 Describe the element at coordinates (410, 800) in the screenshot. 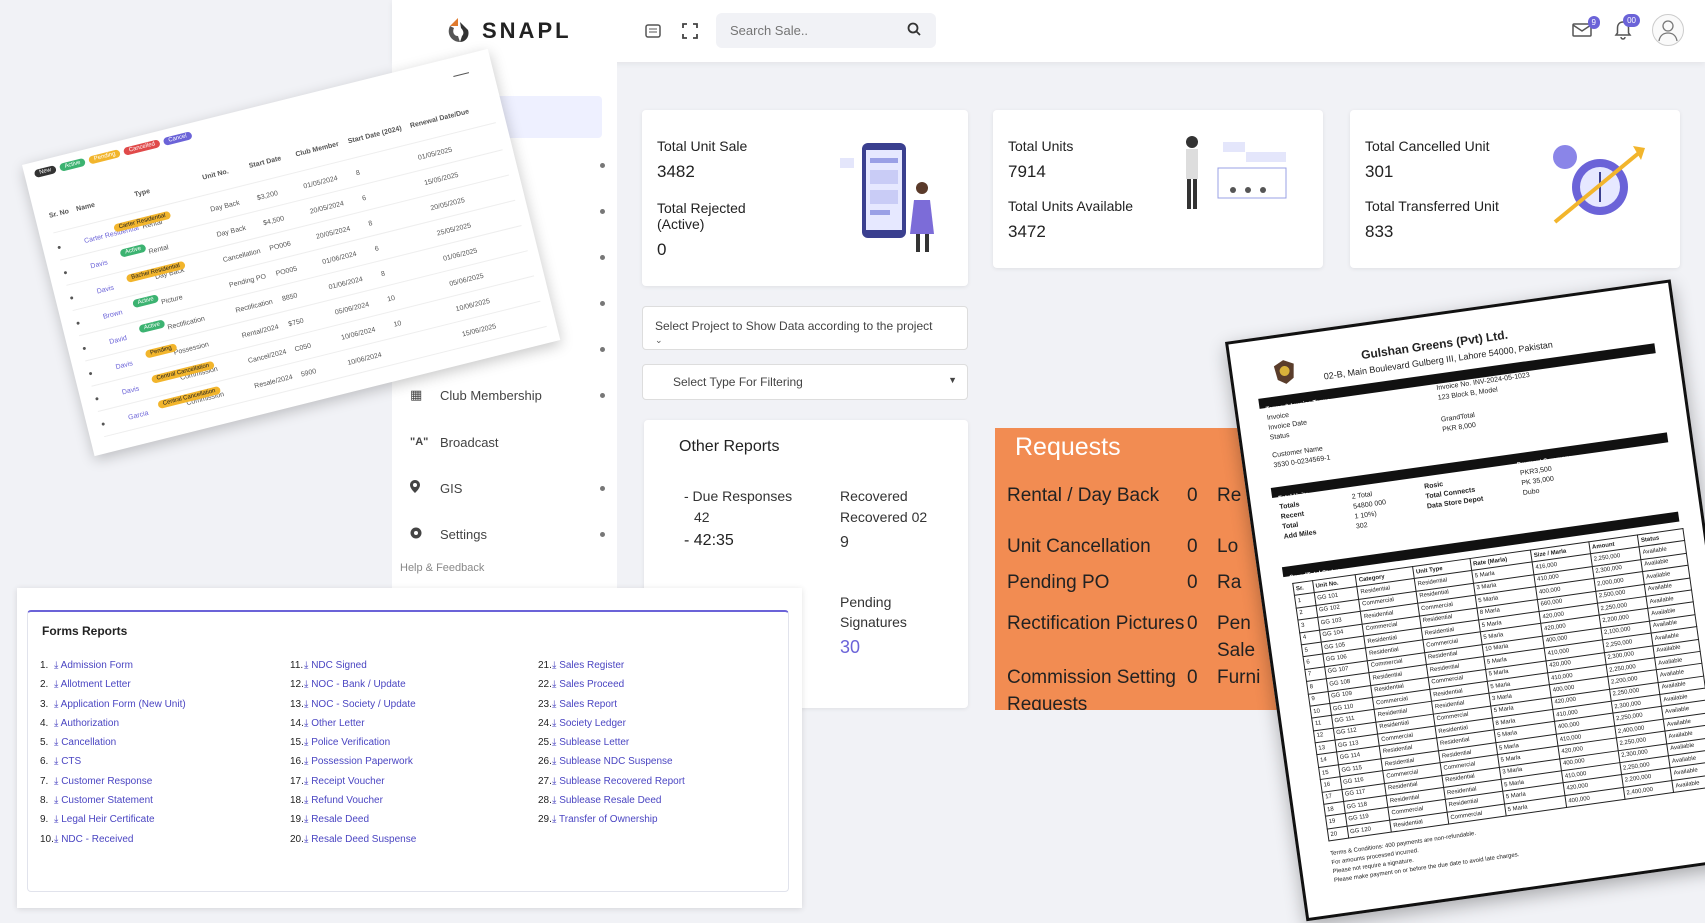

I see `form-report-item: 18.⤓ Refund Voucher` at that location.